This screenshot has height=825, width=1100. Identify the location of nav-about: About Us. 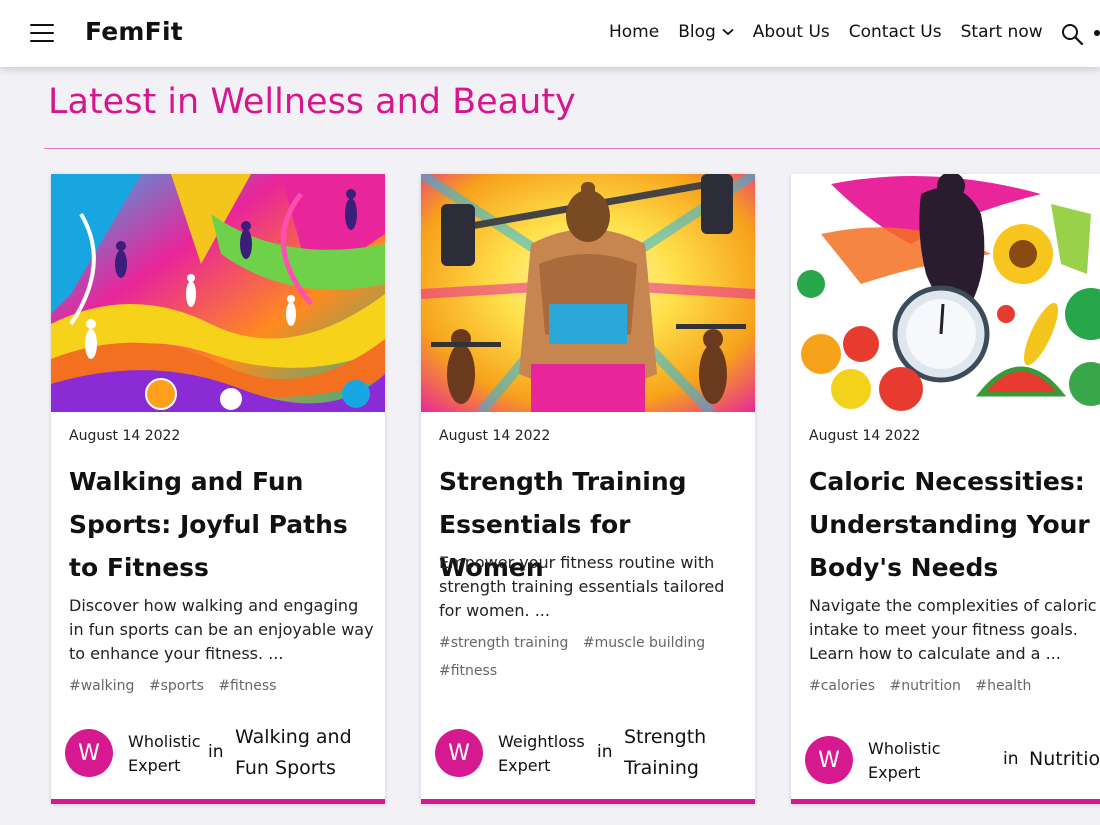
(791, 32).